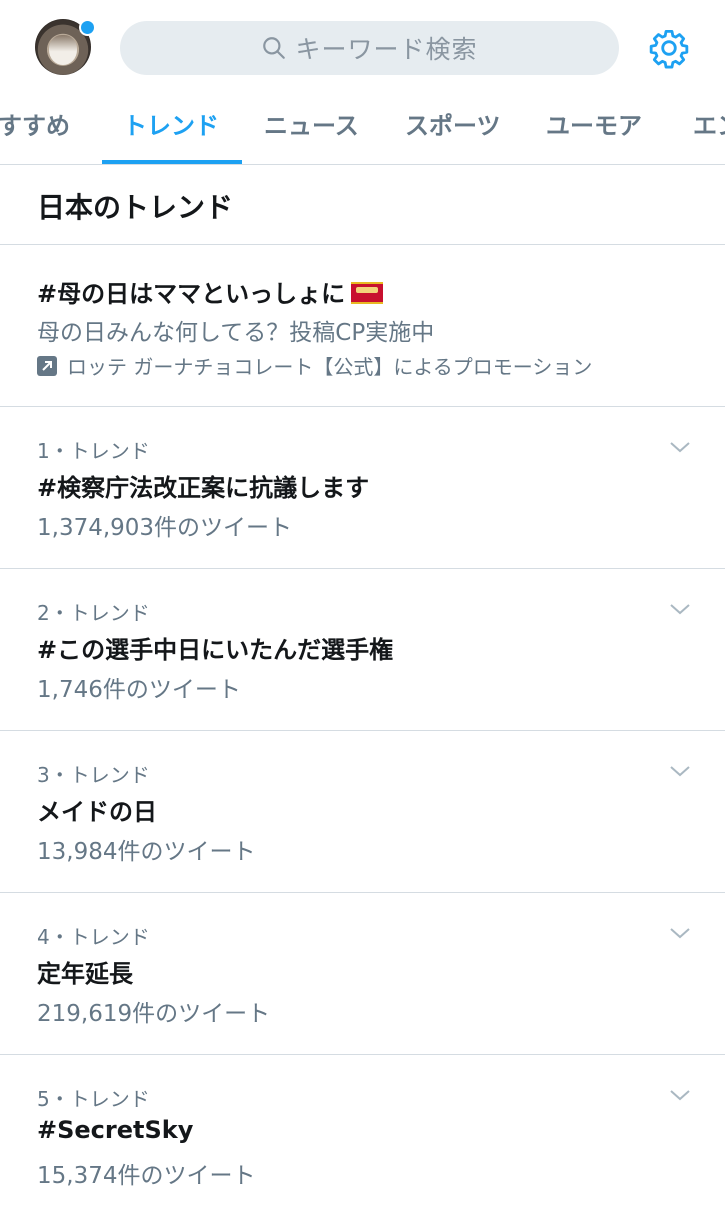 This screenshot has width=725, height=1216. What do you see at coordinates (63, 50) in the screenshot?
I see `cat-face` at bounding box center [63, 50].